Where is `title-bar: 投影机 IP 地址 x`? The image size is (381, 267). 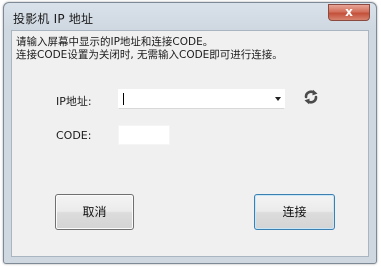
title-bar: 投影机 IP 地址 x is located at coordinates (190, 16).